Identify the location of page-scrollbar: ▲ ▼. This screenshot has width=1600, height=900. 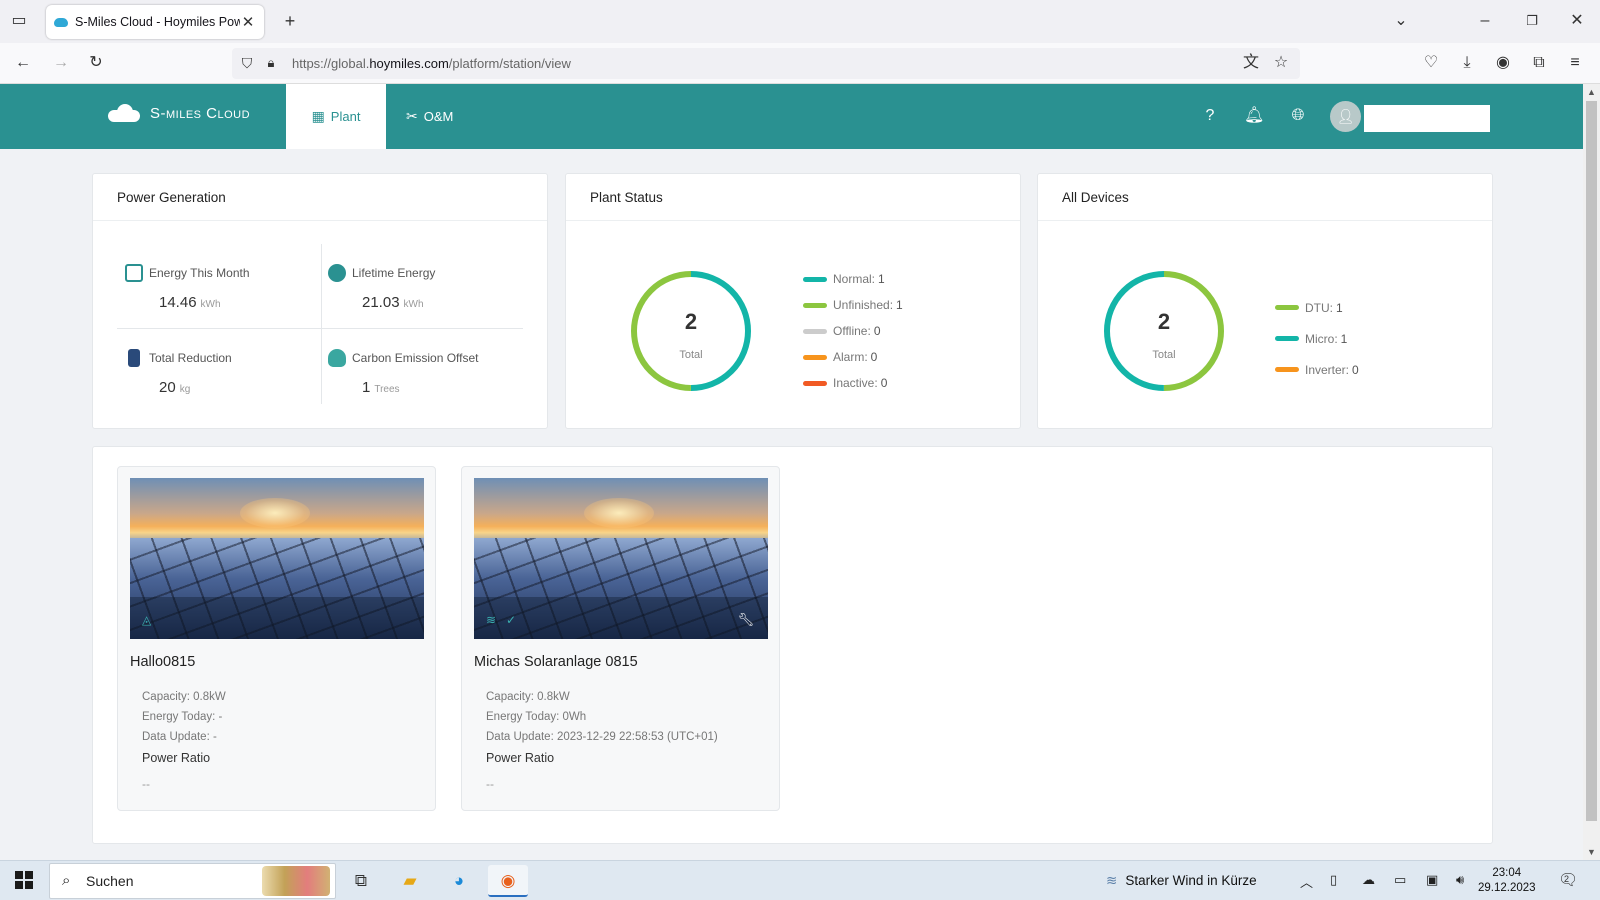
(1591, 472).